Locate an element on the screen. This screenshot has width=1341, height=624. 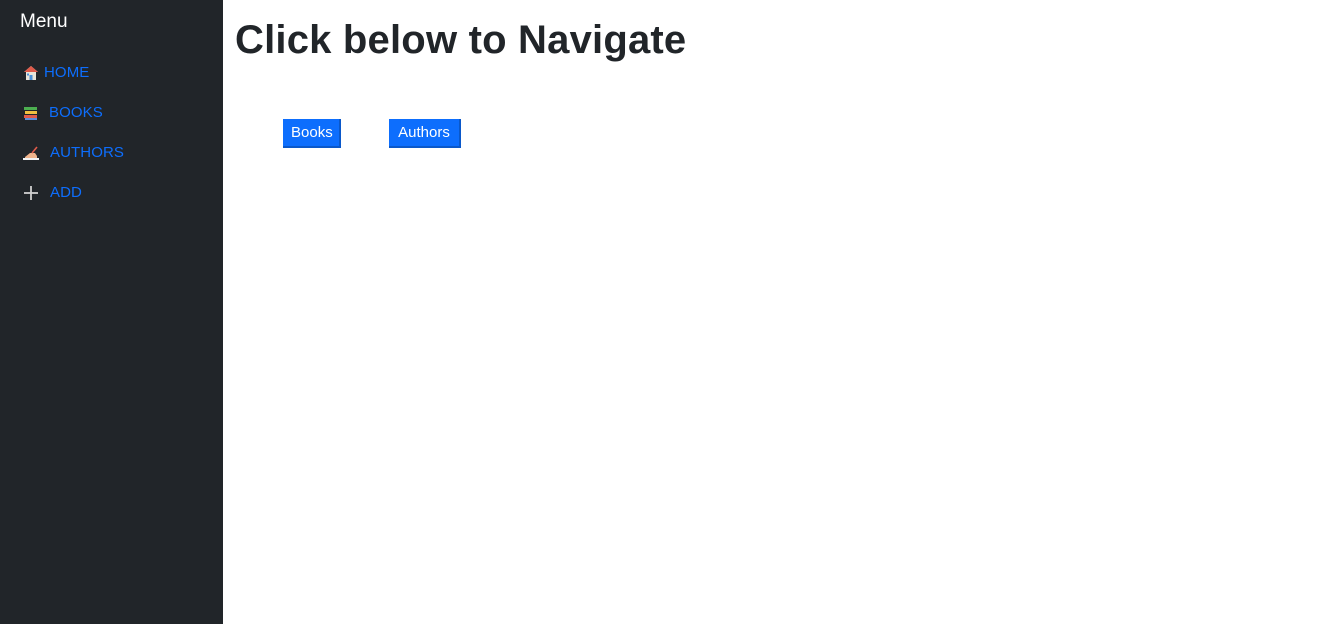
menu-title: Menu is located at coordinates (44, 21).